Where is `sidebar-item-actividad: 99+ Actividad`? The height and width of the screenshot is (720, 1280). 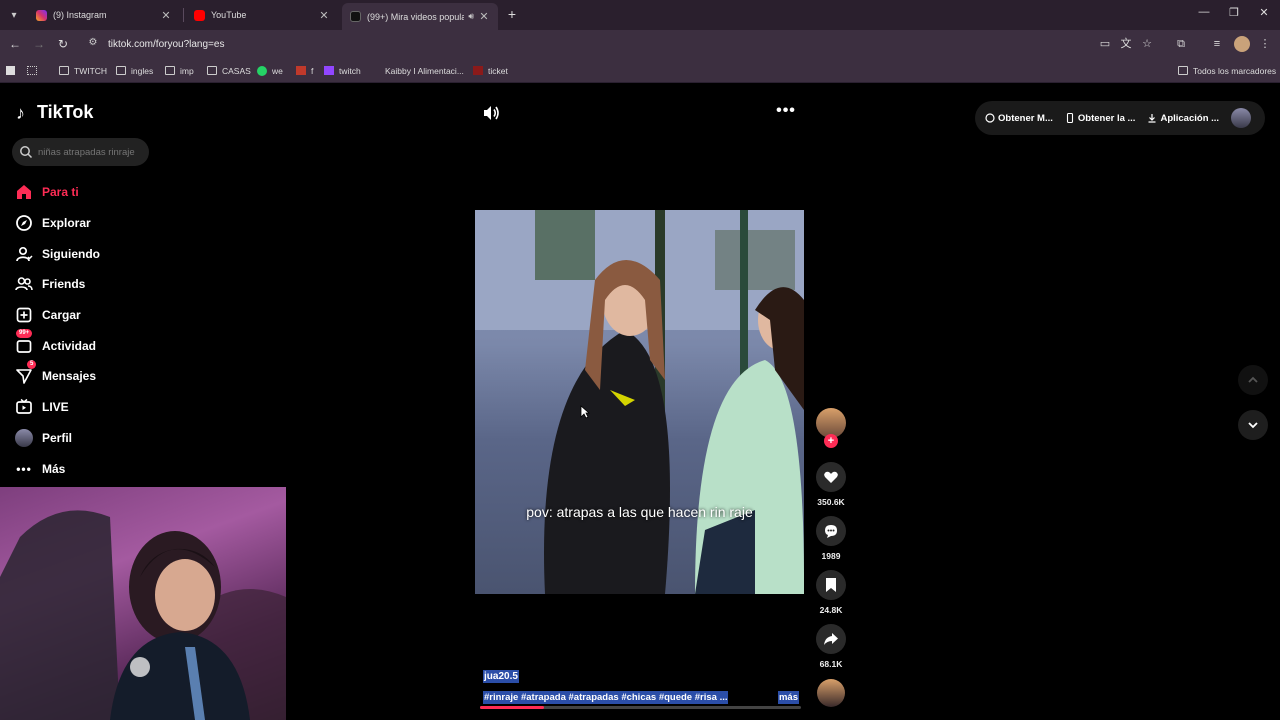
sidebar-item-actividad: 99+ Actividad is located at coordinates (114, 345).